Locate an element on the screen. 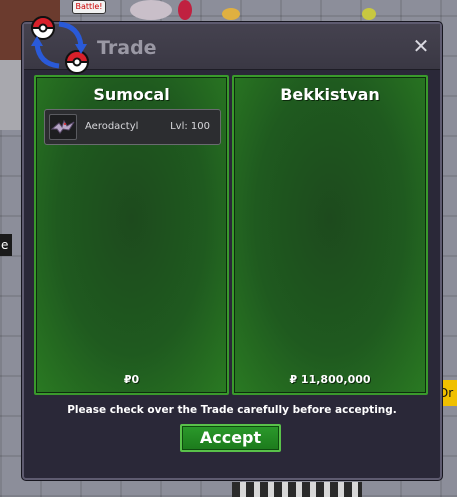 The width and height of the screenshot is (457, 497). pokemon-name: Aerodactyl is located at coordinates (112, 126).